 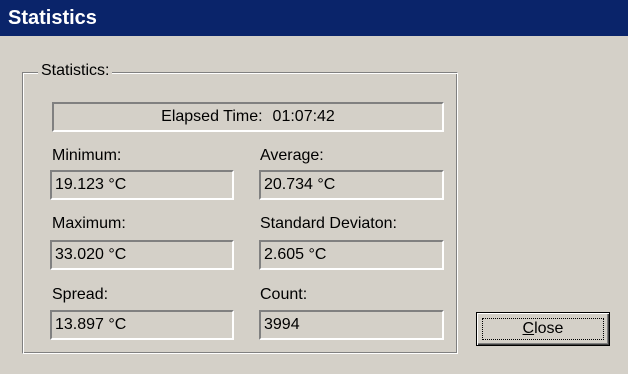 I want to click on maximum-label: Maximum:, so click(x=89, y=223).